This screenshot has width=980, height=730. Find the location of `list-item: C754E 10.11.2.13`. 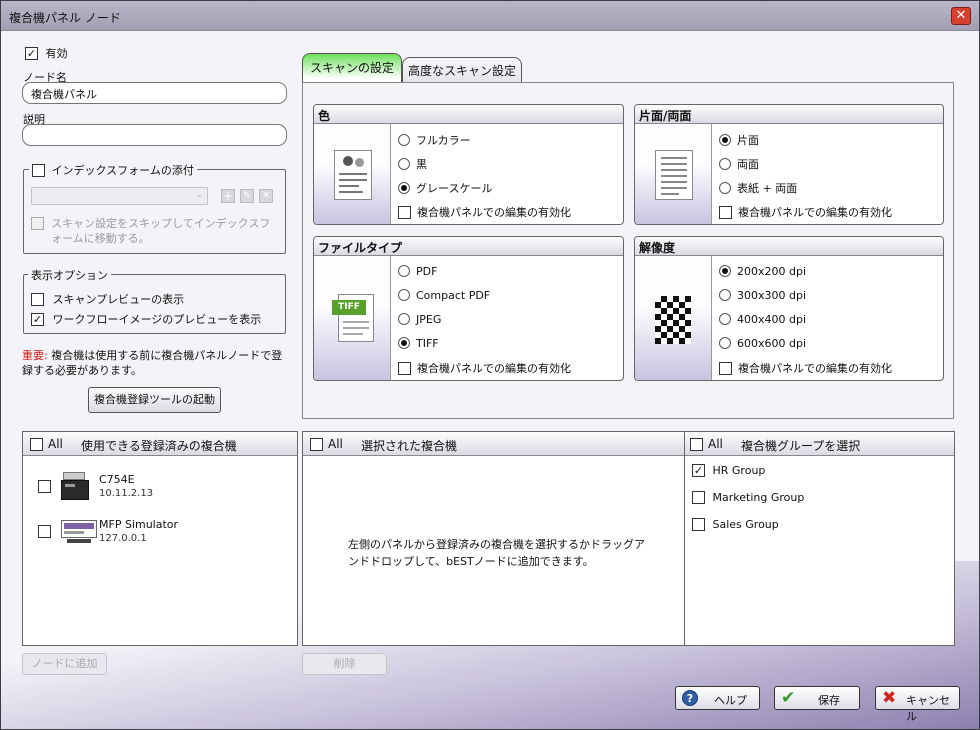

list-item: C754E 10.11.2.13 is located at coordinates (158, 490).